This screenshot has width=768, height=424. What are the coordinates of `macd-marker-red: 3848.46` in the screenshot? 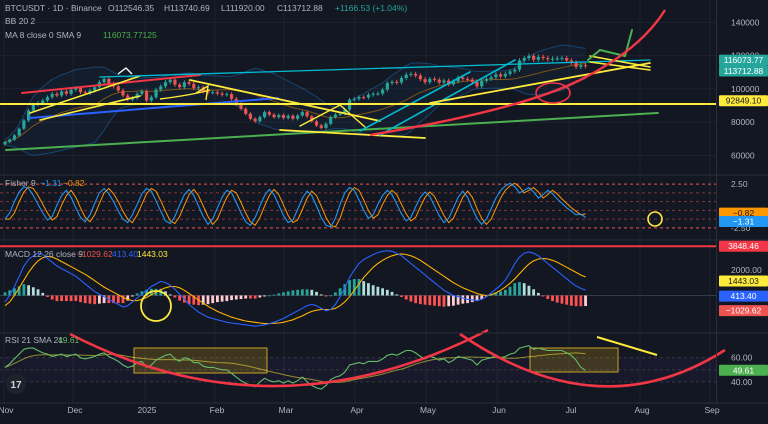 It's located at (743, 246).